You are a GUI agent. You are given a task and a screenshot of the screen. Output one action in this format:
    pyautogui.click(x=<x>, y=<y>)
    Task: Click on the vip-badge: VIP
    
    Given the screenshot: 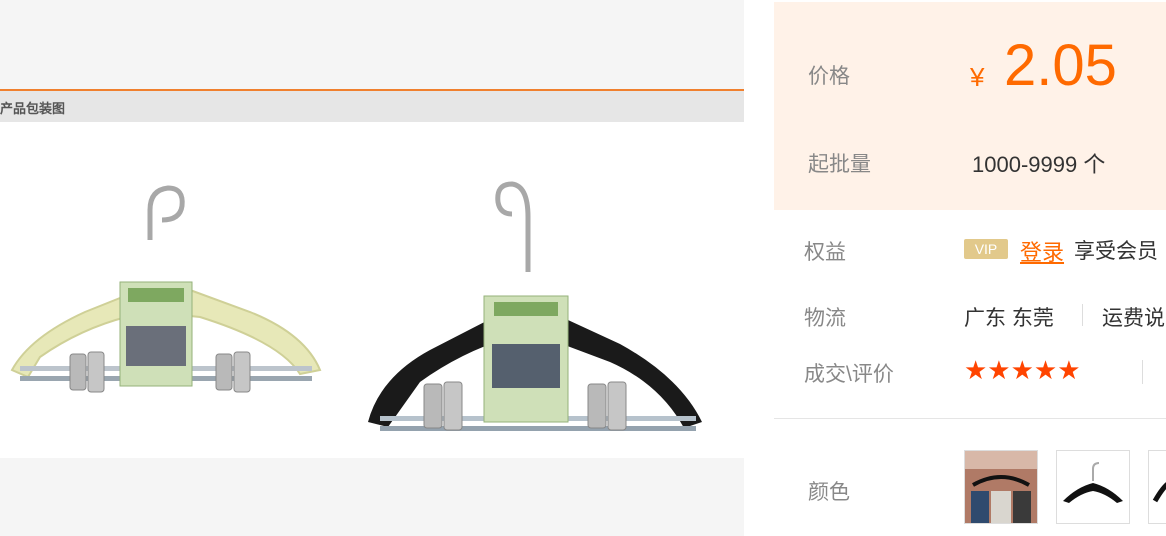 What is the action you would take?
    pyautogui.click(x=986, y=249)
    